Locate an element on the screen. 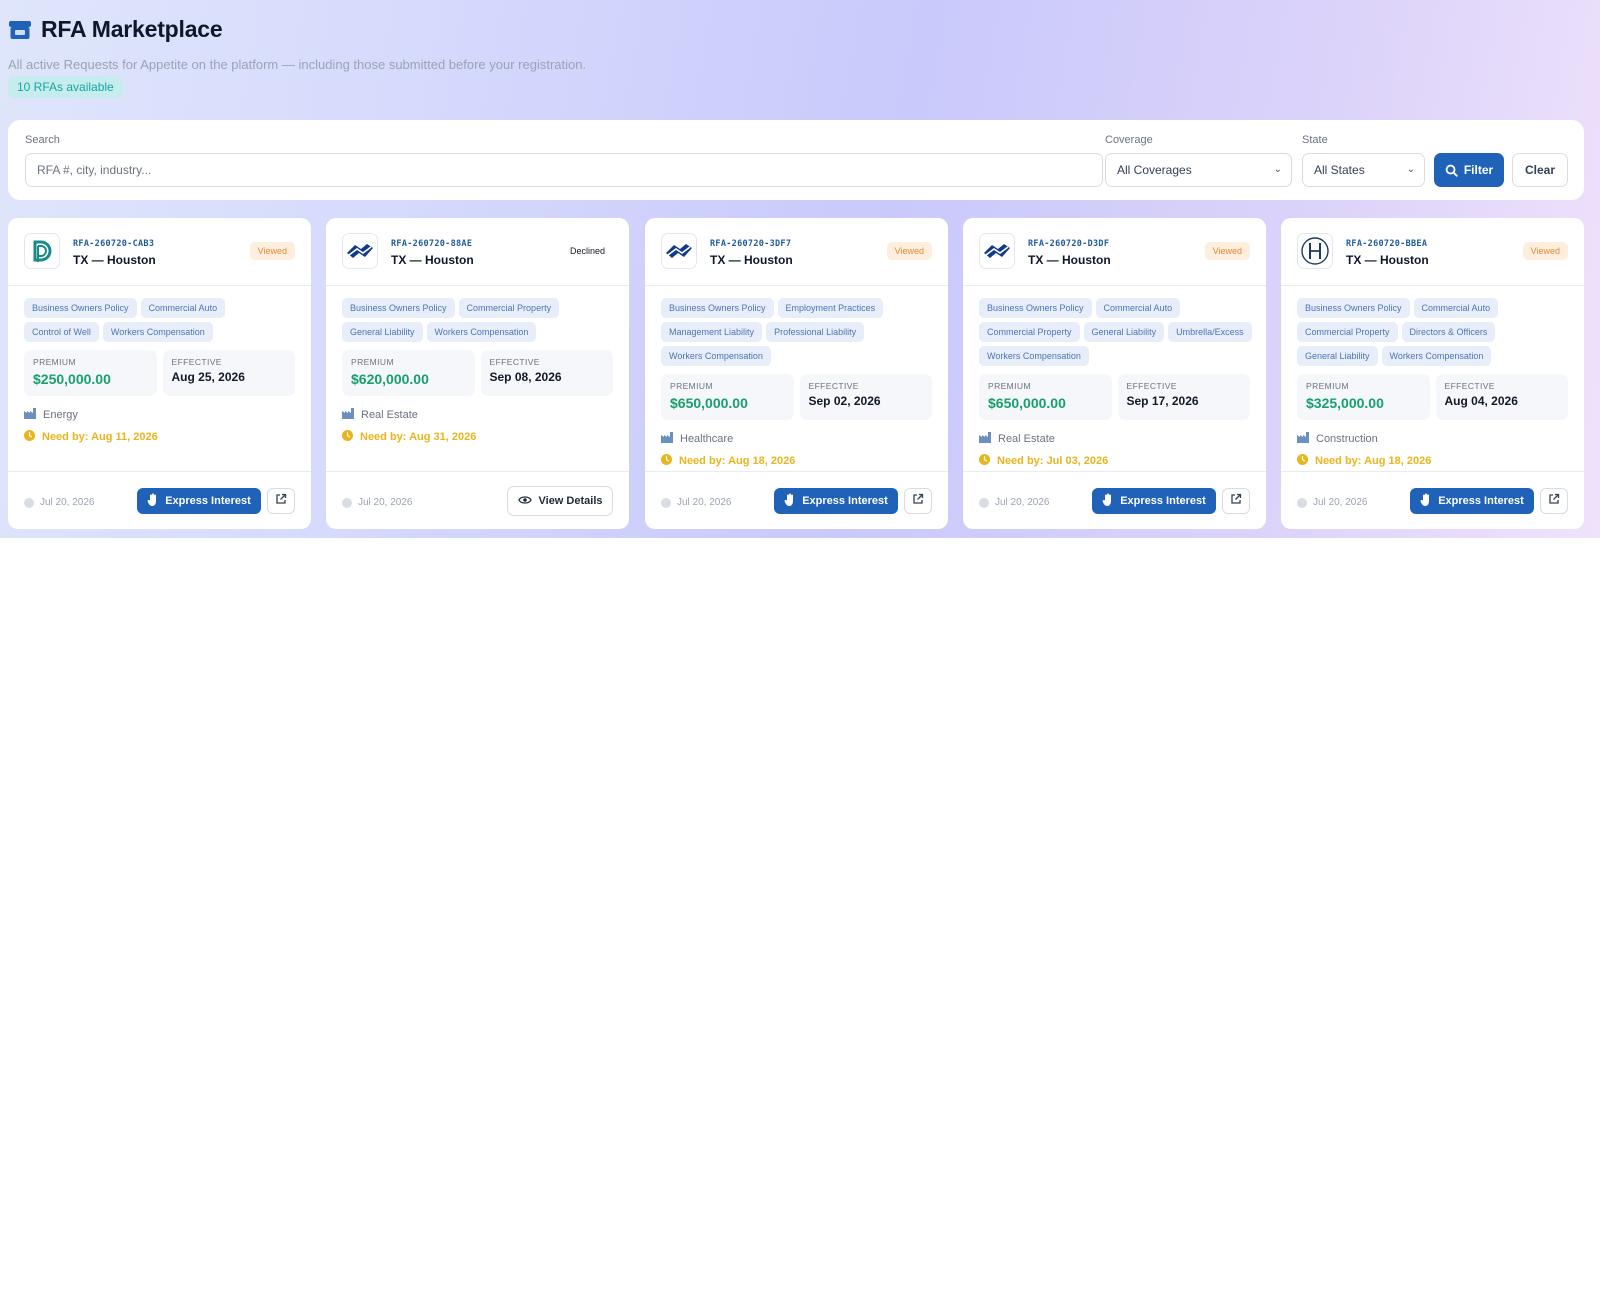 The width and height of the screenshot is (1600, 1301). effective-date: Sep 08, 2026 is located at coordinates (525, 377).